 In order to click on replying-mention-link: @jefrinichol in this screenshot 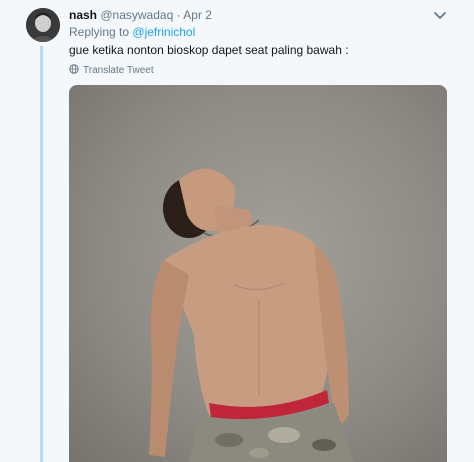, I will do `click(163, 32)`.